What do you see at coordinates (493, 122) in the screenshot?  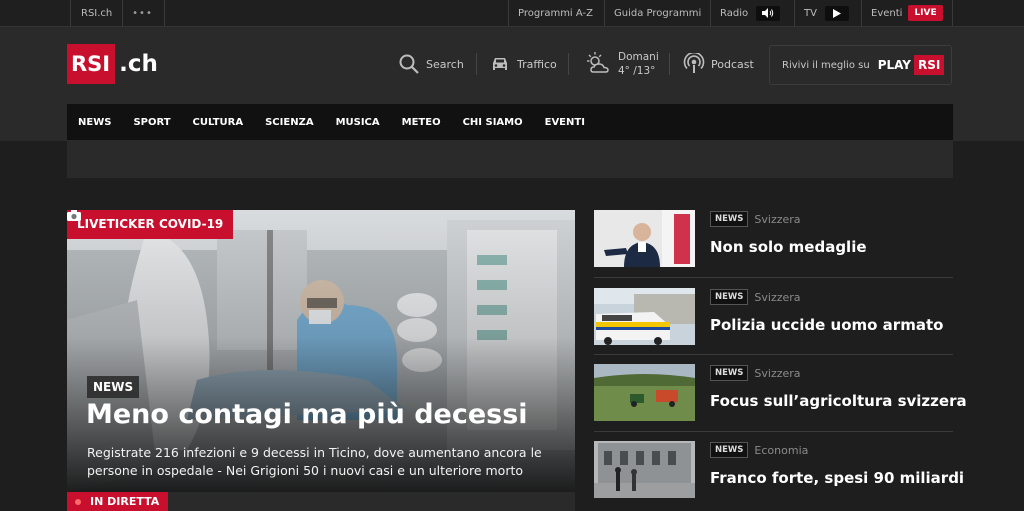 I see `nav-item-chi-siamo: CHI SIAMO` at bounding box center [493, 122].